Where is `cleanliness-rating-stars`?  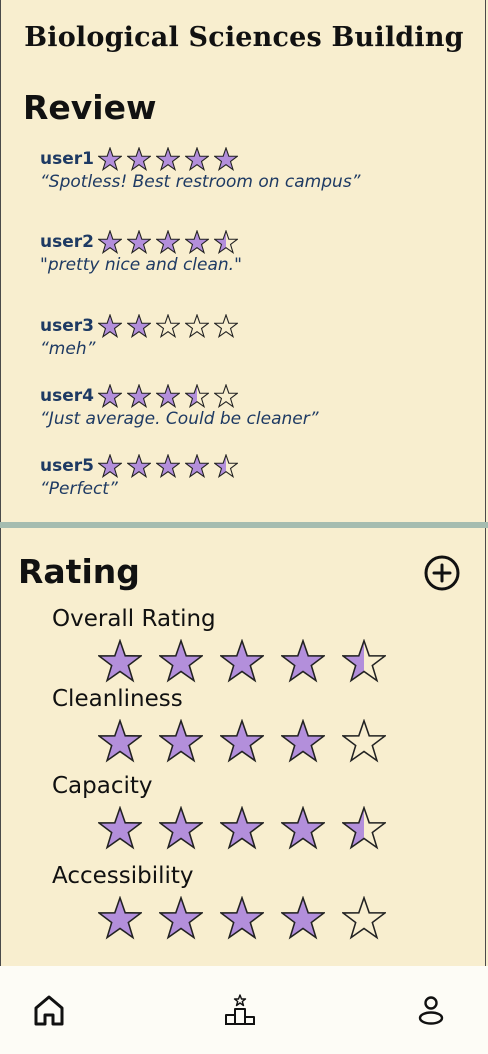
cleanliness-rating-stars is located at coordinates (242, 740).